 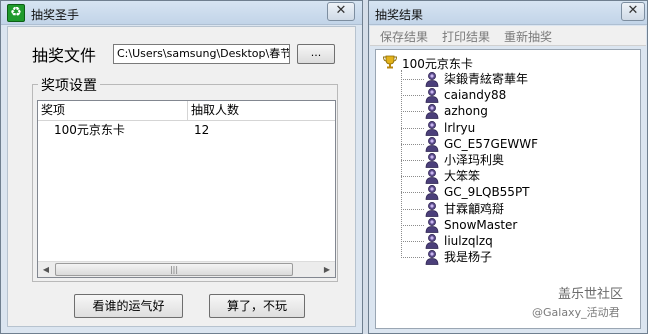 What do you see at coordinates (528, 36) in the screenshot?
I see `menu-redraw: 重新抽奖` at bounding box center [528, 36].